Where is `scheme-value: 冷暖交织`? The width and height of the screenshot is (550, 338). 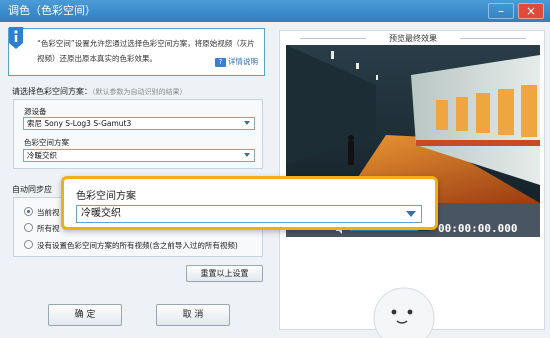 scheme-value: 冷暖交织 is located at coordinates (42, 155).